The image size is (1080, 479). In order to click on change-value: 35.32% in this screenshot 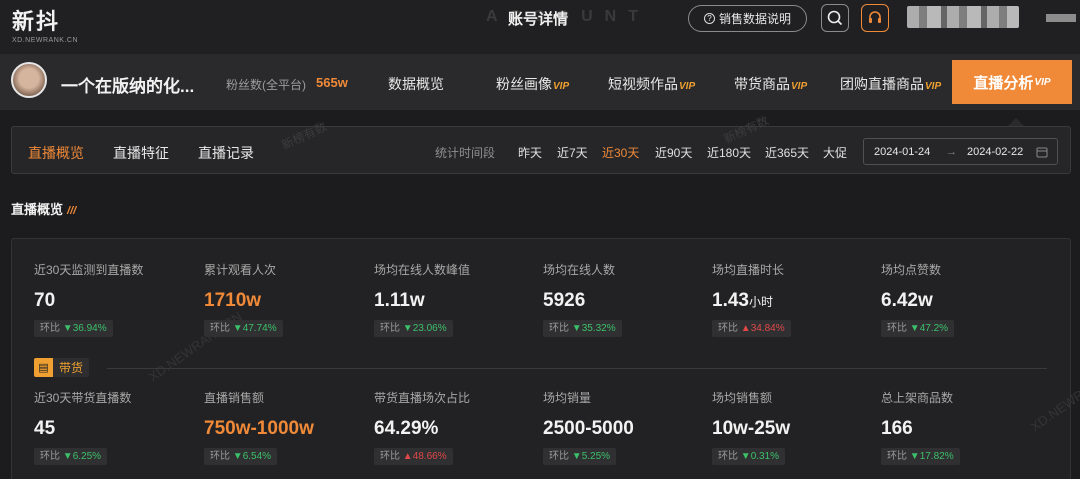, I will do `click(598, 328)`.